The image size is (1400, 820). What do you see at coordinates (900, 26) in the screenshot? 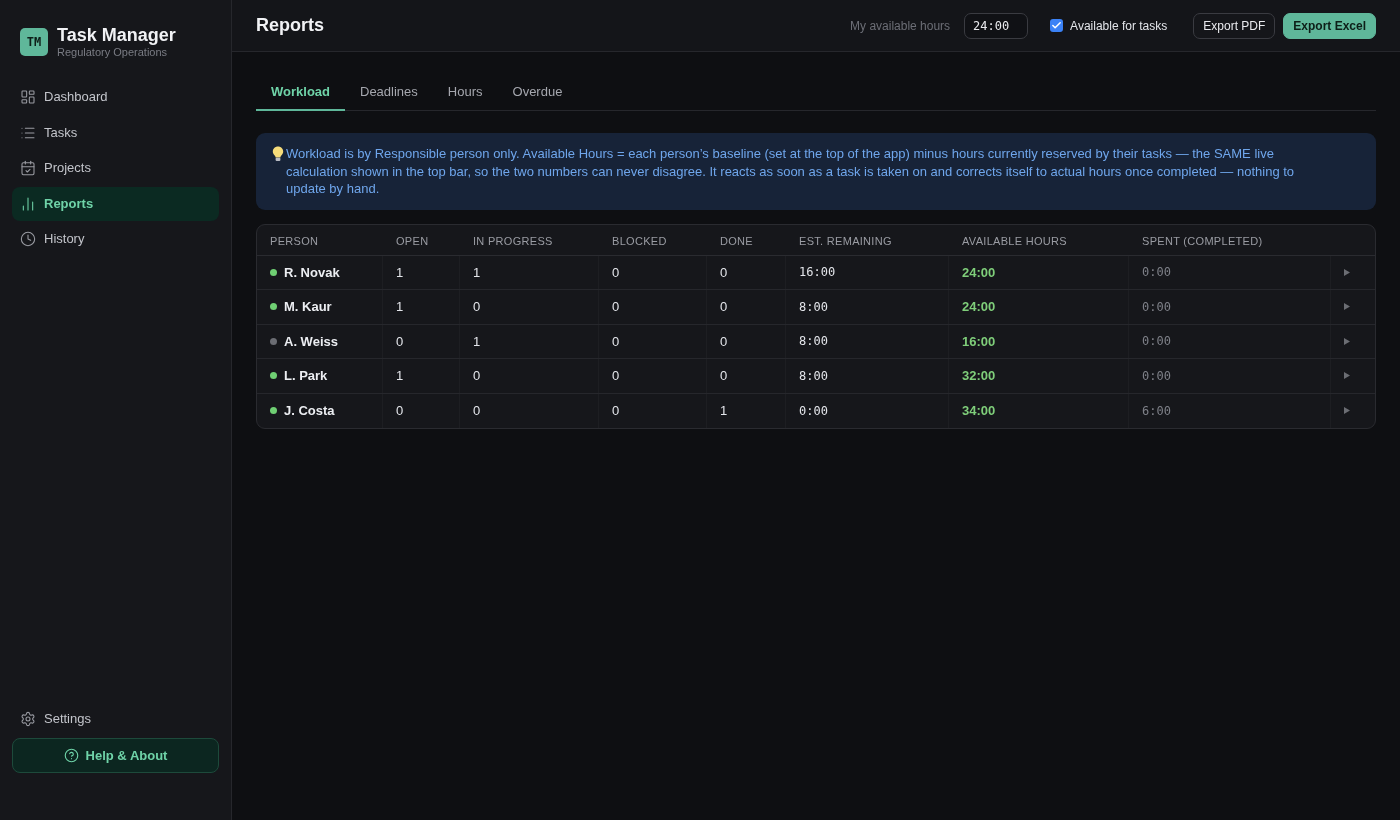
I see `hours-label: My available hours` at bounding box center [900, 26].